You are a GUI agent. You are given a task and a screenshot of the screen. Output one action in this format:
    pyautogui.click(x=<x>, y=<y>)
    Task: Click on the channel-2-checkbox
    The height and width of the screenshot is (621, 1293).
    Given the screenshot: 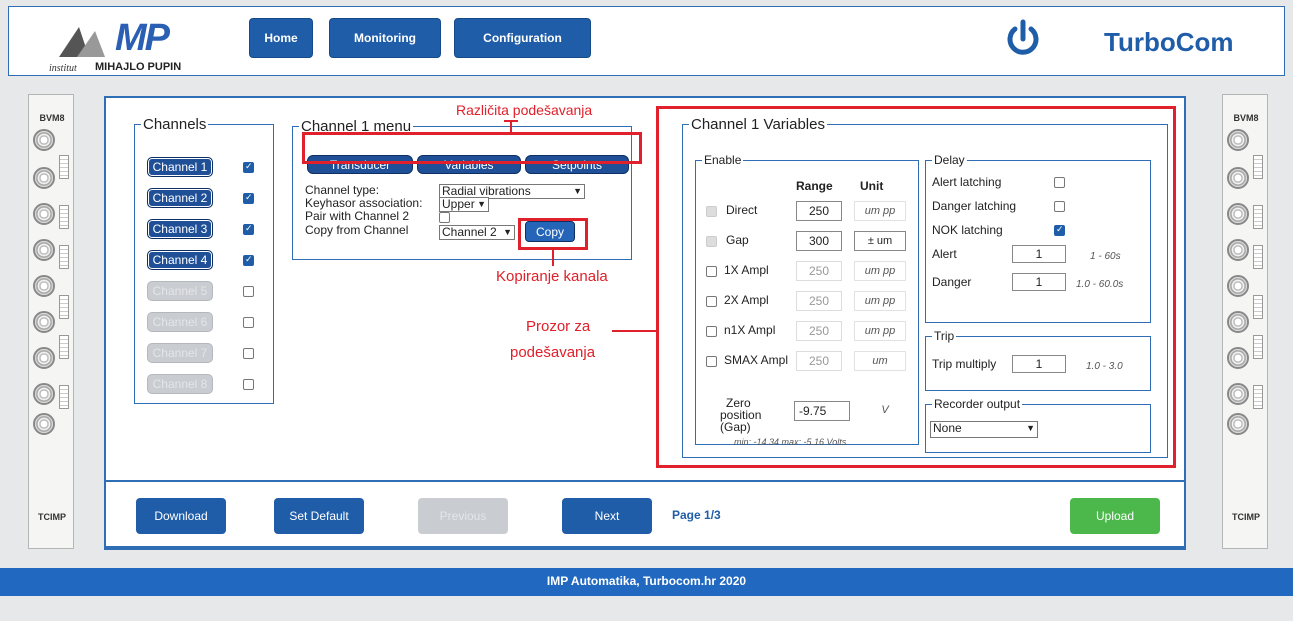 What is the action you would take?
    pyautogui.click(x=248, y=198)
    